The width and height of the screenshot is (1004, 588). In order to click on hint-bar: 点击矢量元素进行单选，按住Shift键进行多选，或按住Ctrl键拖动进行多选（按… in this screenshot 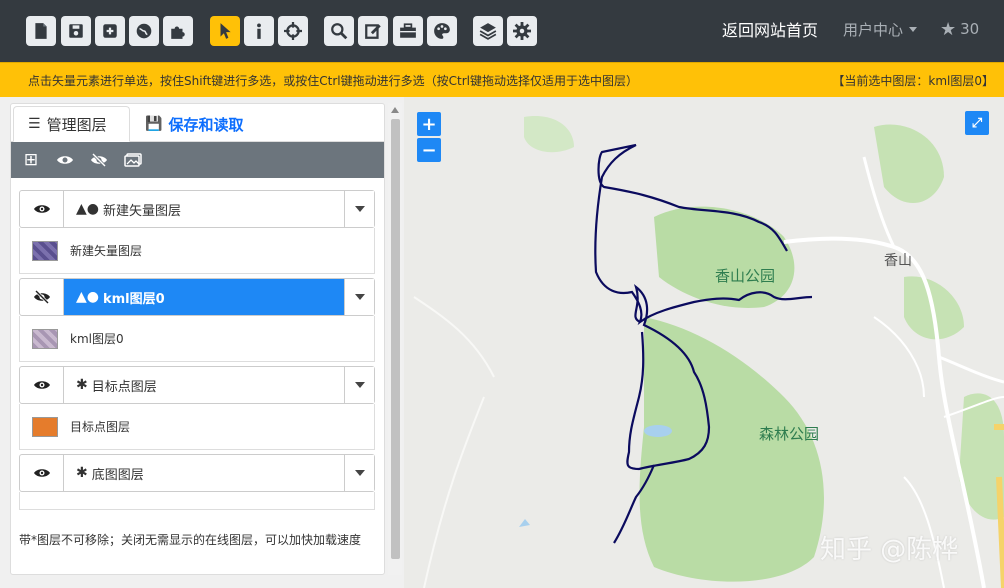, I will do `click(502, 79)`.